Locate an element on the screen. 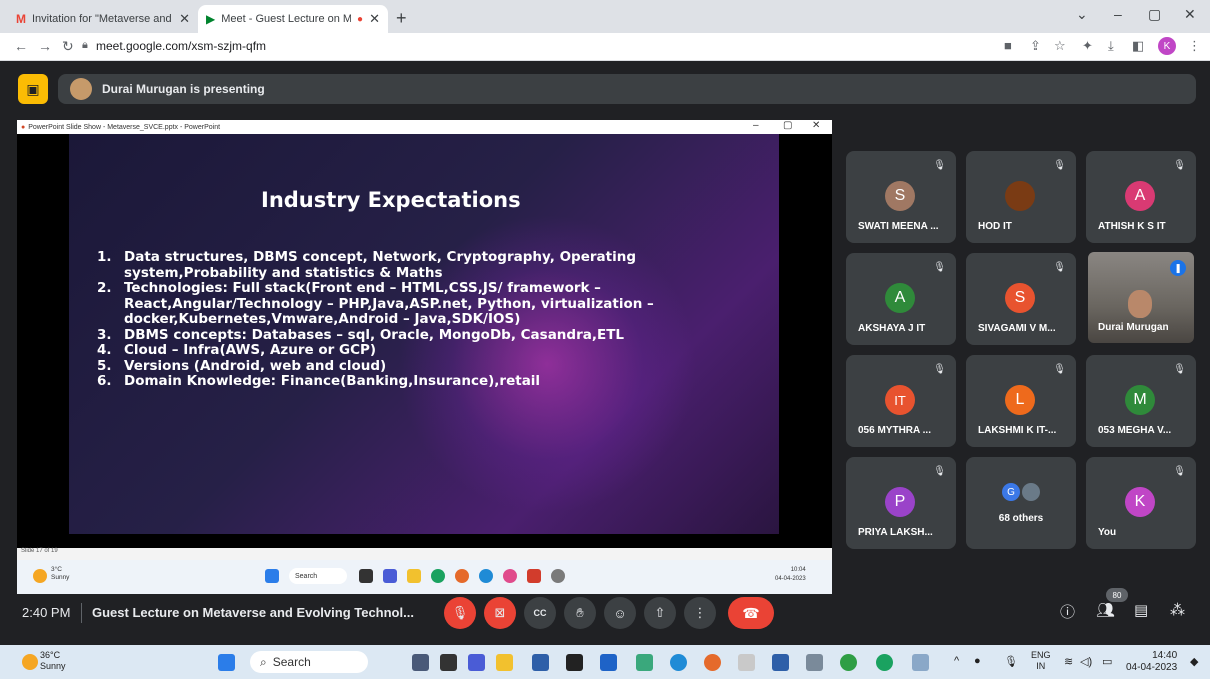  microphone-icon: 🎙︎ is located at coordinates (1011, 661).